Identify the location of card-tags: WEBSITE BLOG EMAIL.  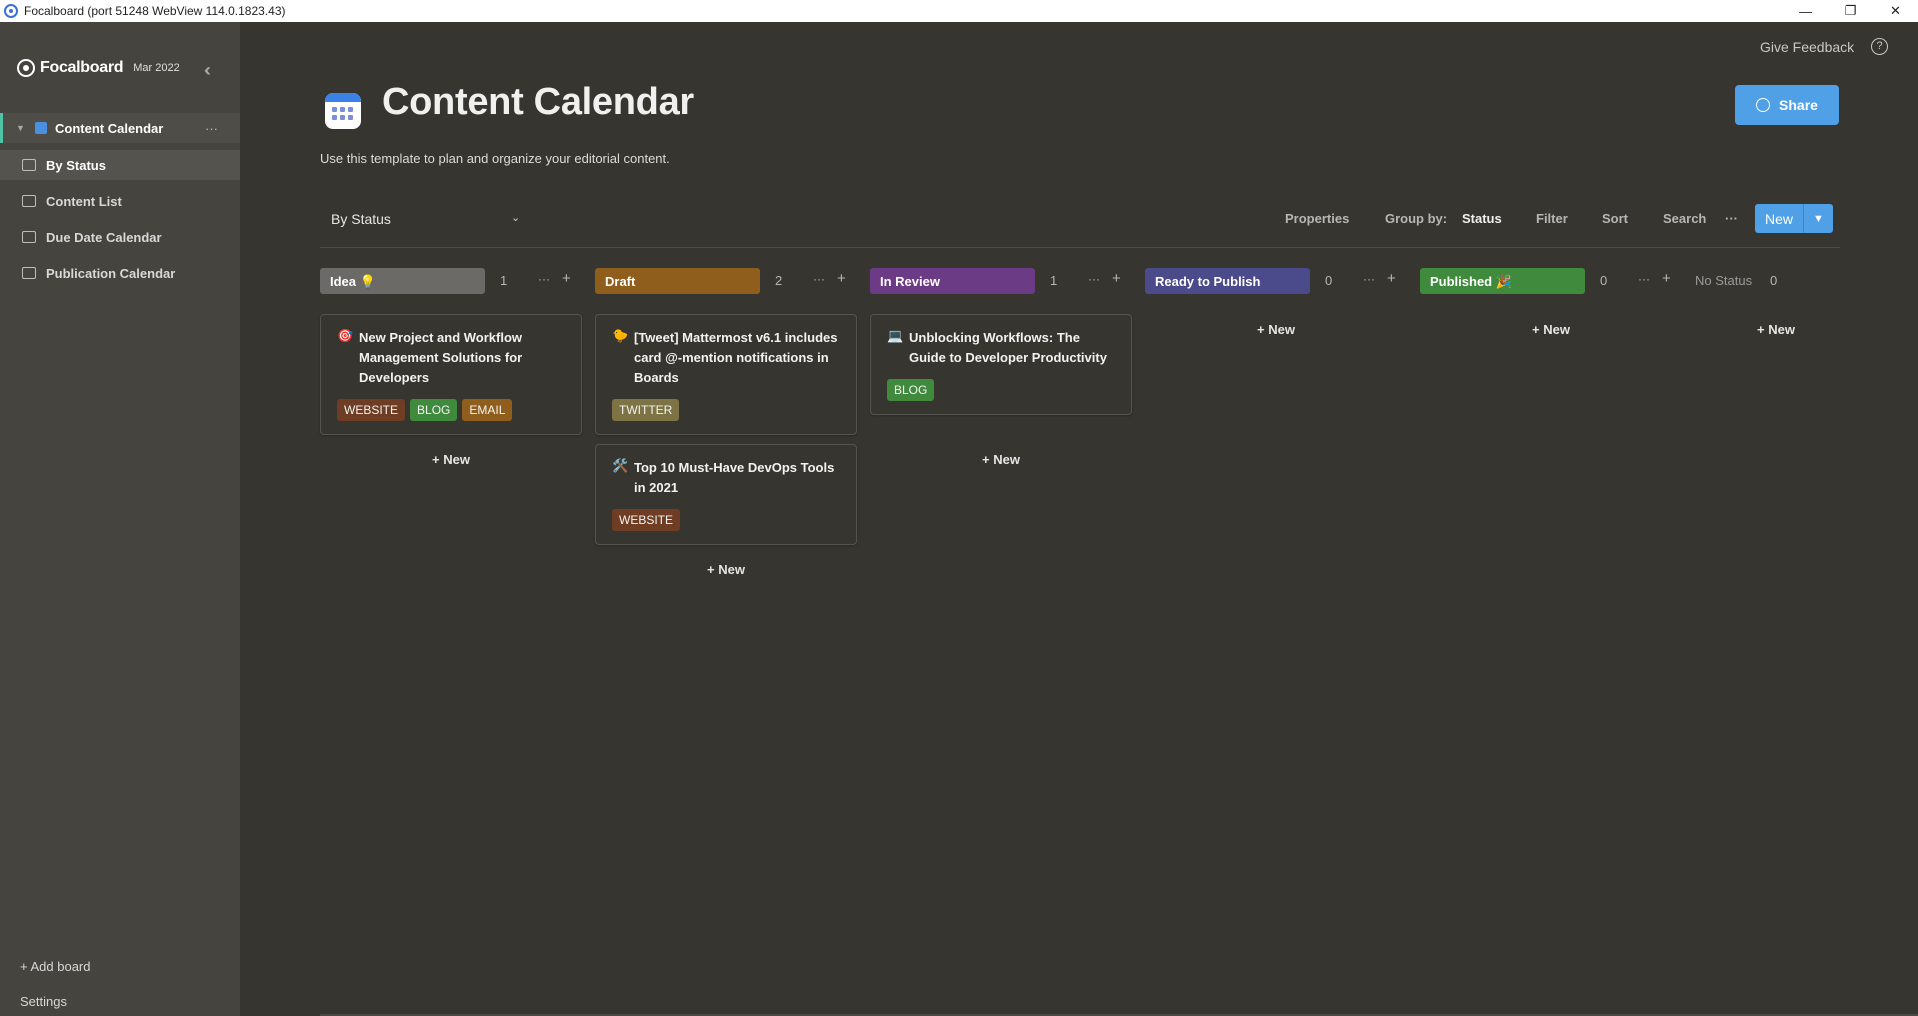
(451, 410).